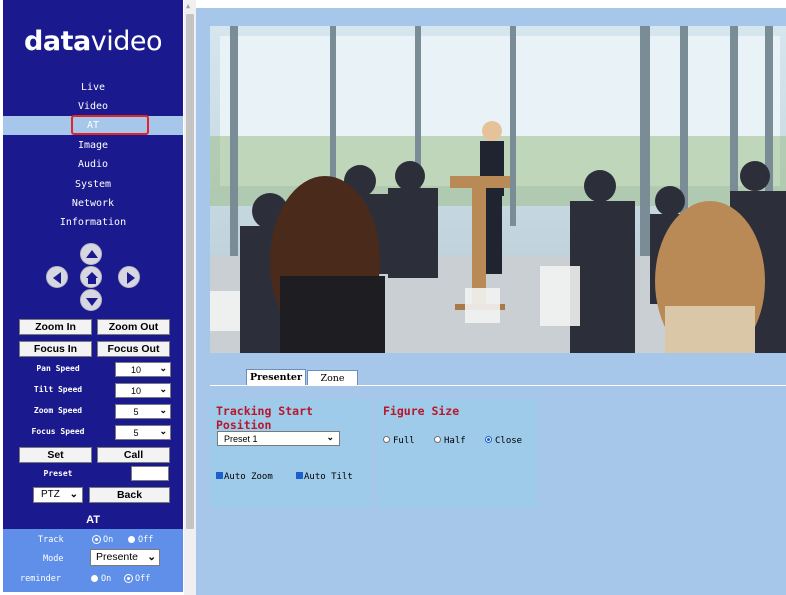 Image resolution: width=786 pixels, height=595 pixels. Describe the element at coordinates (93, 164) in the screenshot. I see `nav-item-audio: Audio` at that location.